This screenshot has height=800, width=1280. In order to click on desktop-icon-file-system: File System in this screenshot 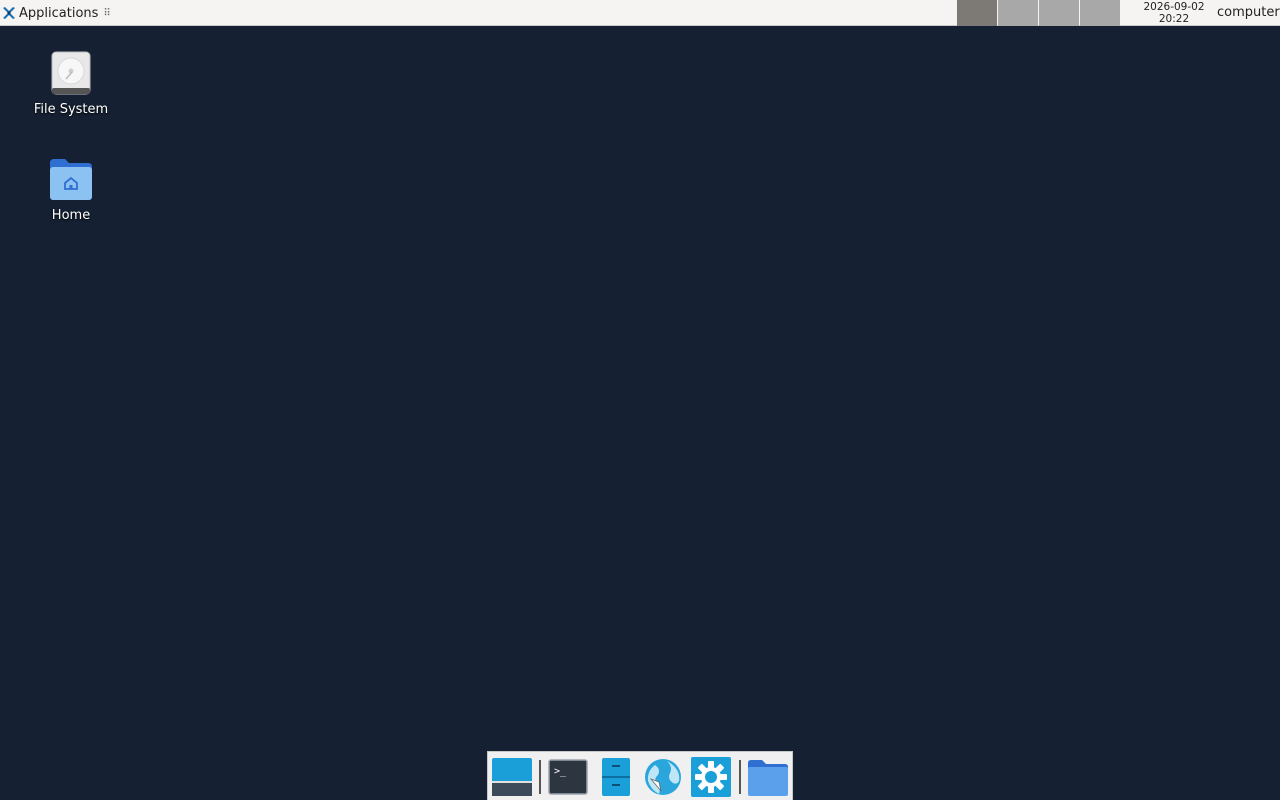, I will do `click(71, 83)`.